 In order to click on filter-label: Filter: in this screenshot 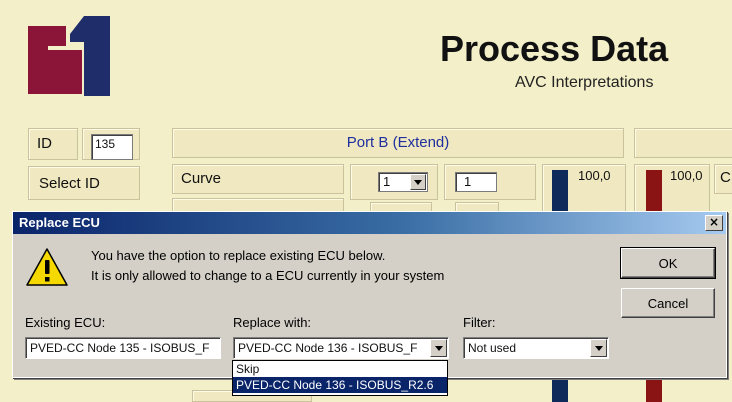, I will do `click(479, 322)`.